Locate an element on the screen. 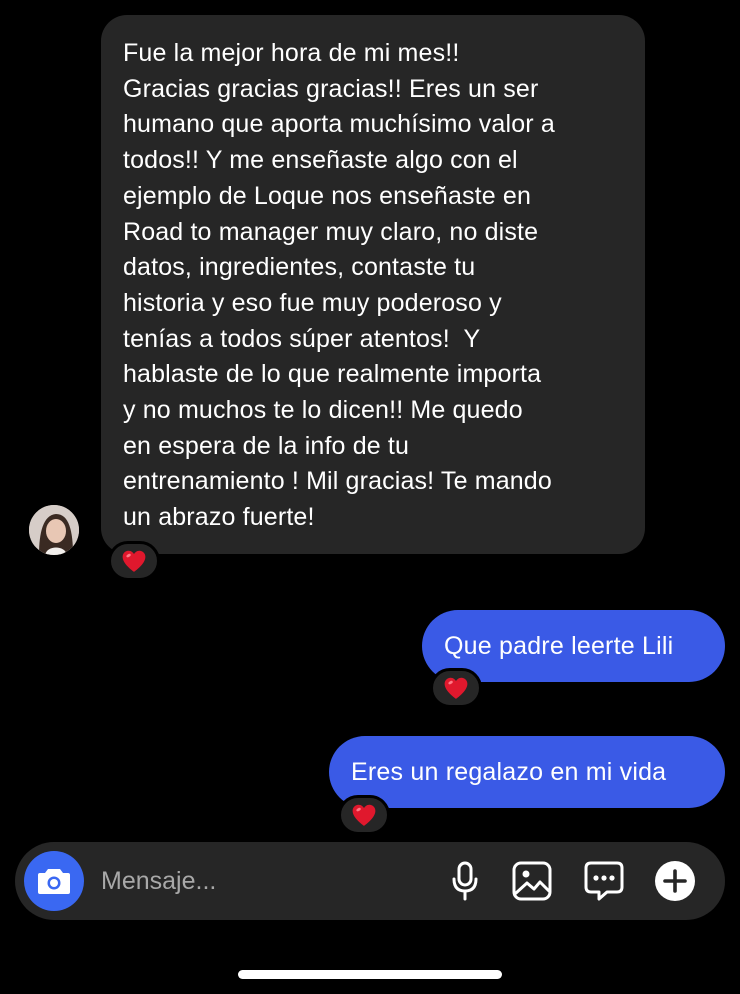 The width and height of the screenshot is (740, 994). message-input is located at coordinates (261, 881).